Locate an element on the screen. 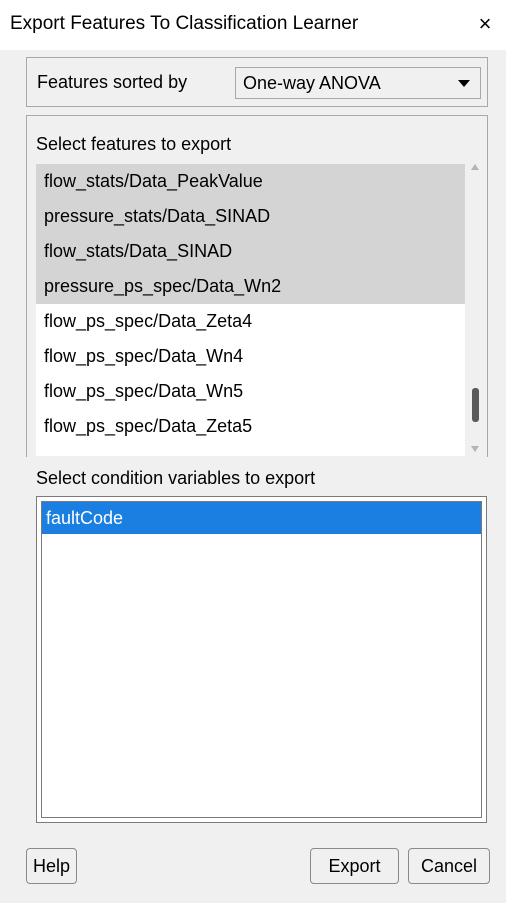  sort-group: Features sorted by One-way ANOVA is located at coordinates (257, 82).